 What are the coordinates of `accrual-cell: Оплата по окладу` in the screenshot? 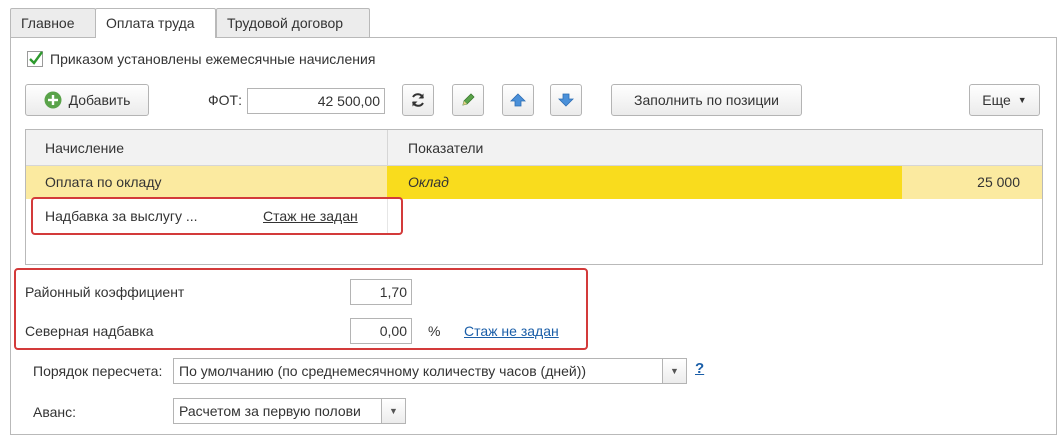 It's located at (103, 182).